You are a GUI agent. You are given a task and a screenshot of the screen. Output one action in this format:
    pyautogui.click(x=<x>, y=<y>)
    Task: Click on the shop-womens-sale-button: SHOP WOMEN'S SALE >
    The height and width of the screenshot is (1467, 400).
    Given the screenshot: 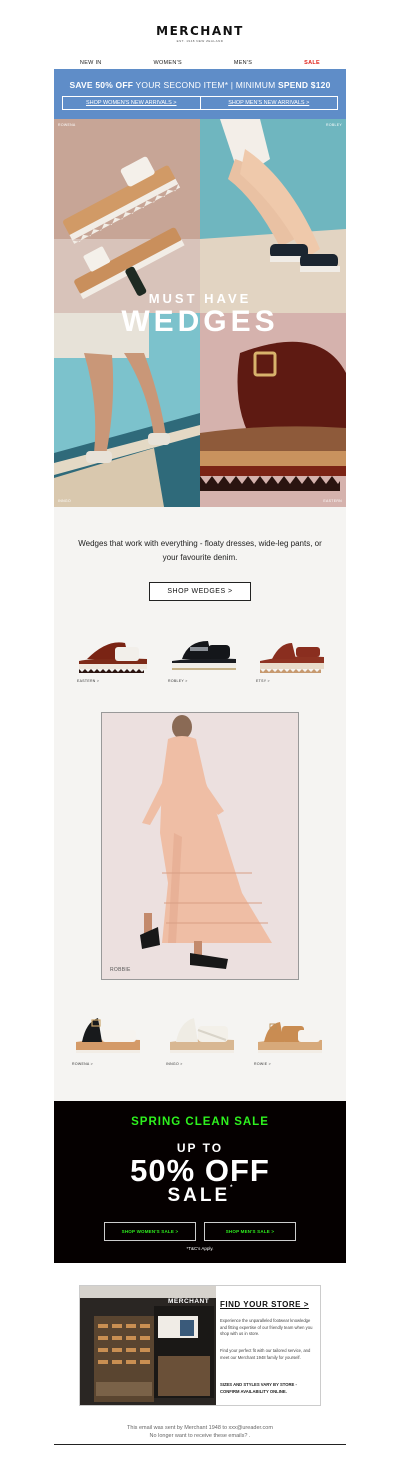 What is the action you would take?
    pyautogui.click(x=150, y=1231)
    